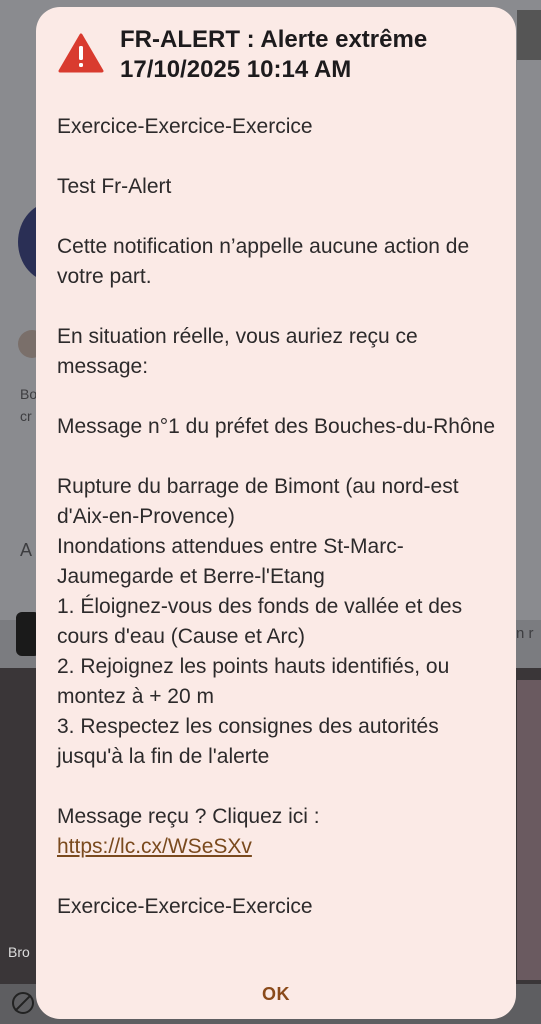 Image resolution: width=541 pixels, height=1024 pixels. Describe the element at coordinates (114, 186) in the screenshot. I see `alert-paragraph: Test Fr-Alert` at that location.